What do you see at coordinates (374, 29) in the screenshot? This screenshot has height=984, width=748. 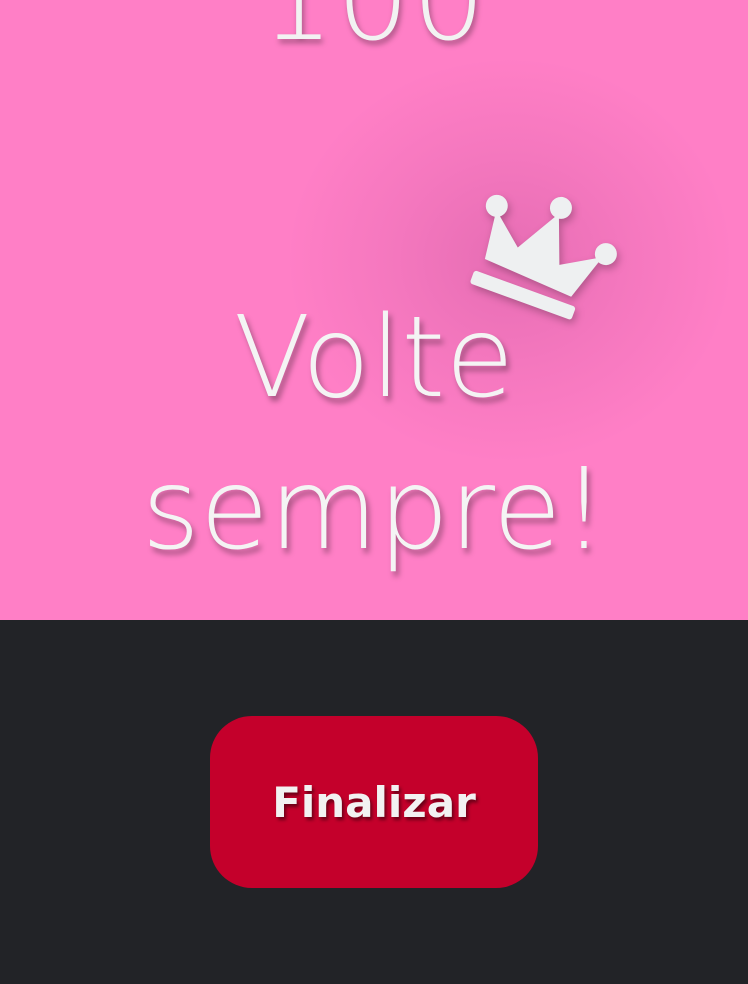 I see `score-value: 100` at bounding box center [374, 29].